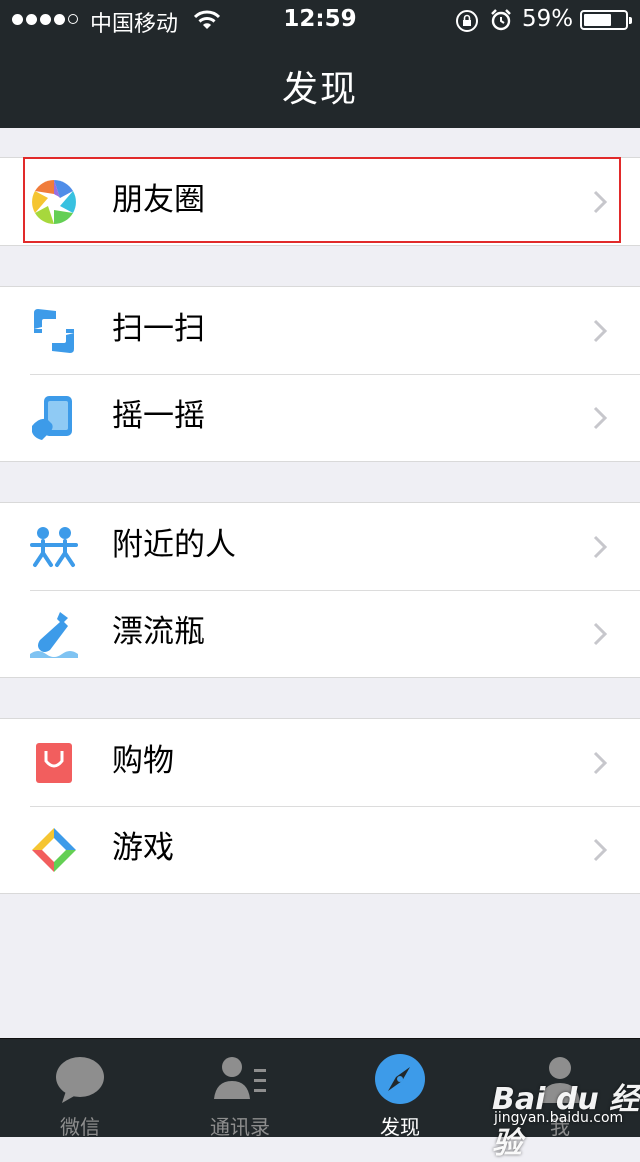 Image resolution: width=640 pixels, height=1162 pixels. I want to click on menu-item-label: 漂流瓶, so click(158, 632).